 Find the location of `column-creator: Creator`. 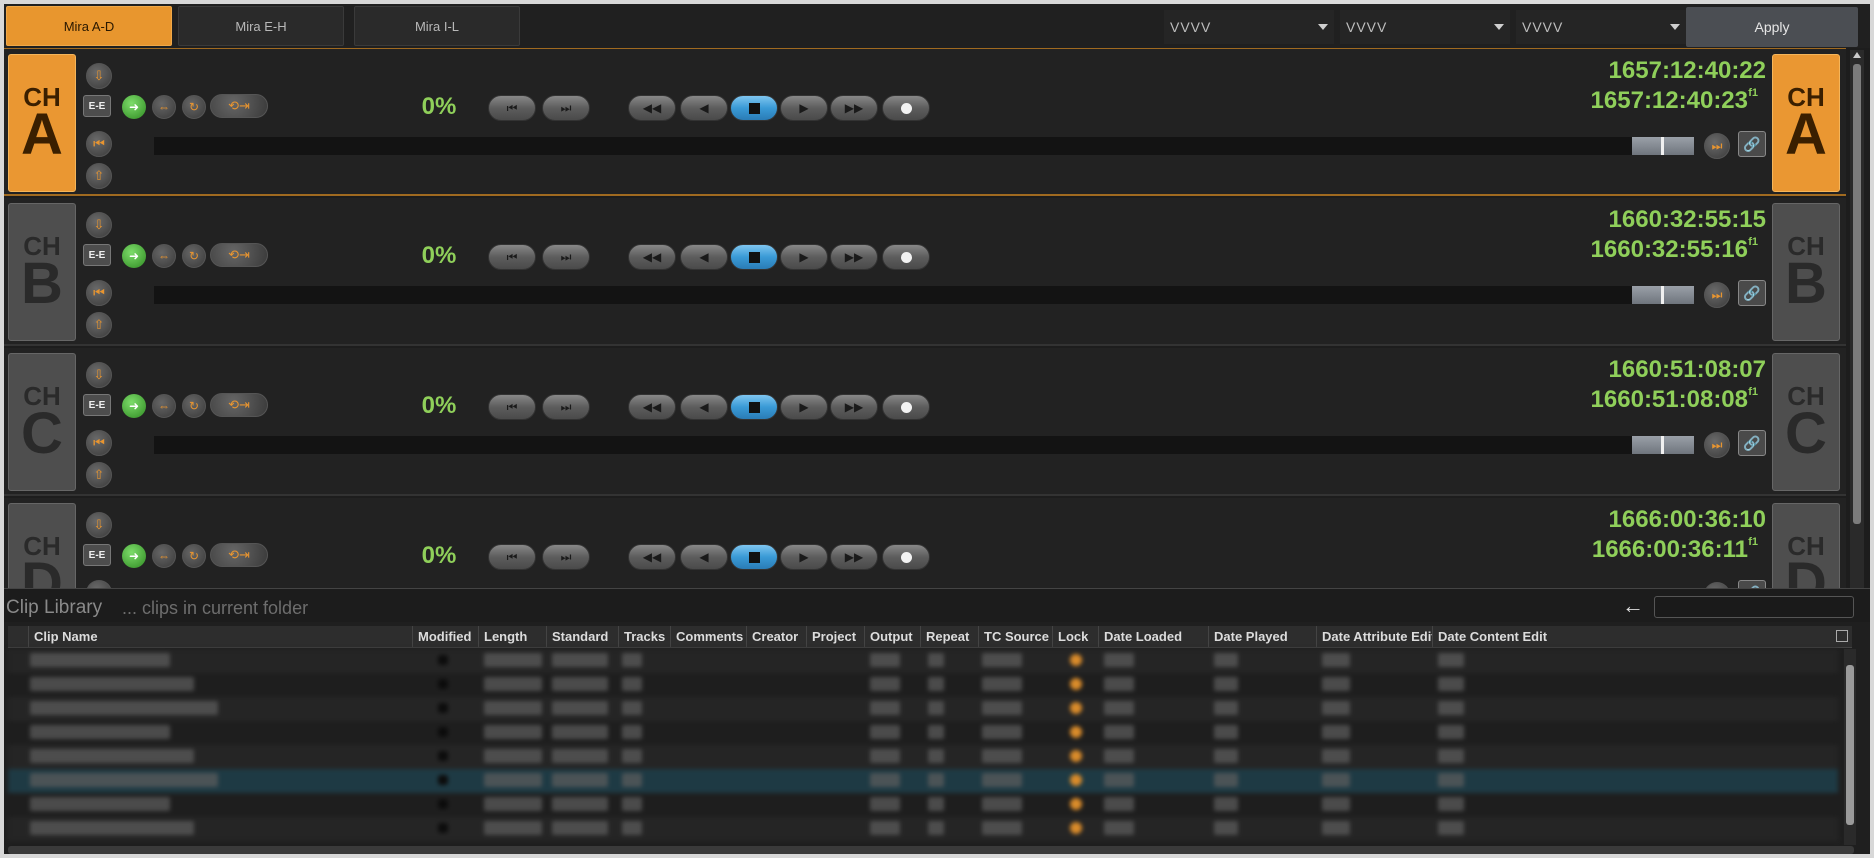

column-creator: Creator is located at coordinates (776, 637).